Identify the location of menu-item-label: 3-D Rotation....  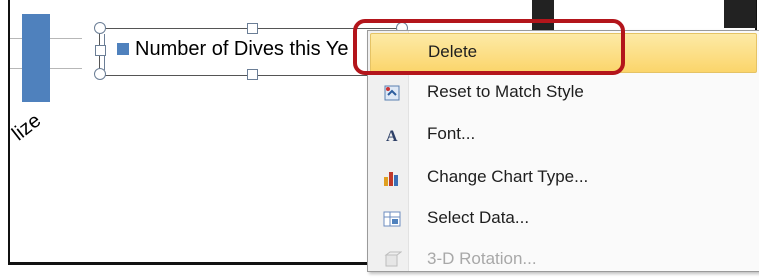
(482, 258).